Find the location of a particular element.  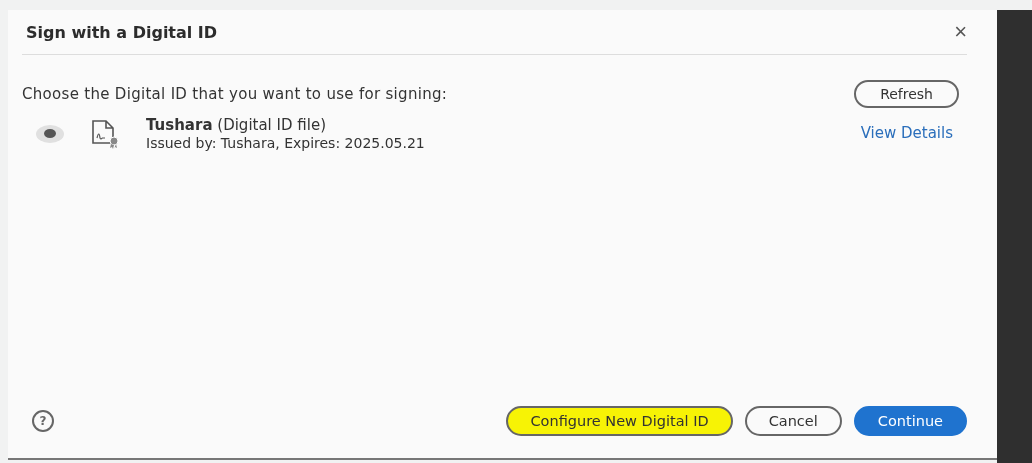

dialog-button: Cancel is located at coordinates (793, 421).